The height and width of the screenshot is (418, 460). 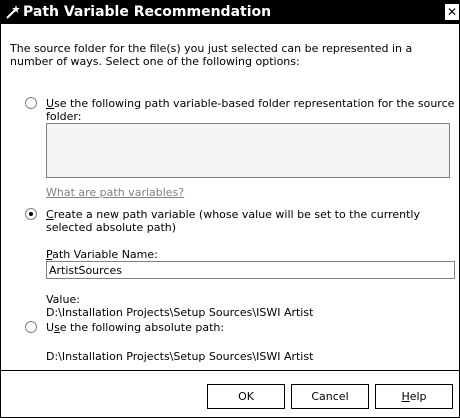 What do you see at coordinates (246, 396) in the screenshot?
I see `ok-button: OK` at bounding box center [246, 396].